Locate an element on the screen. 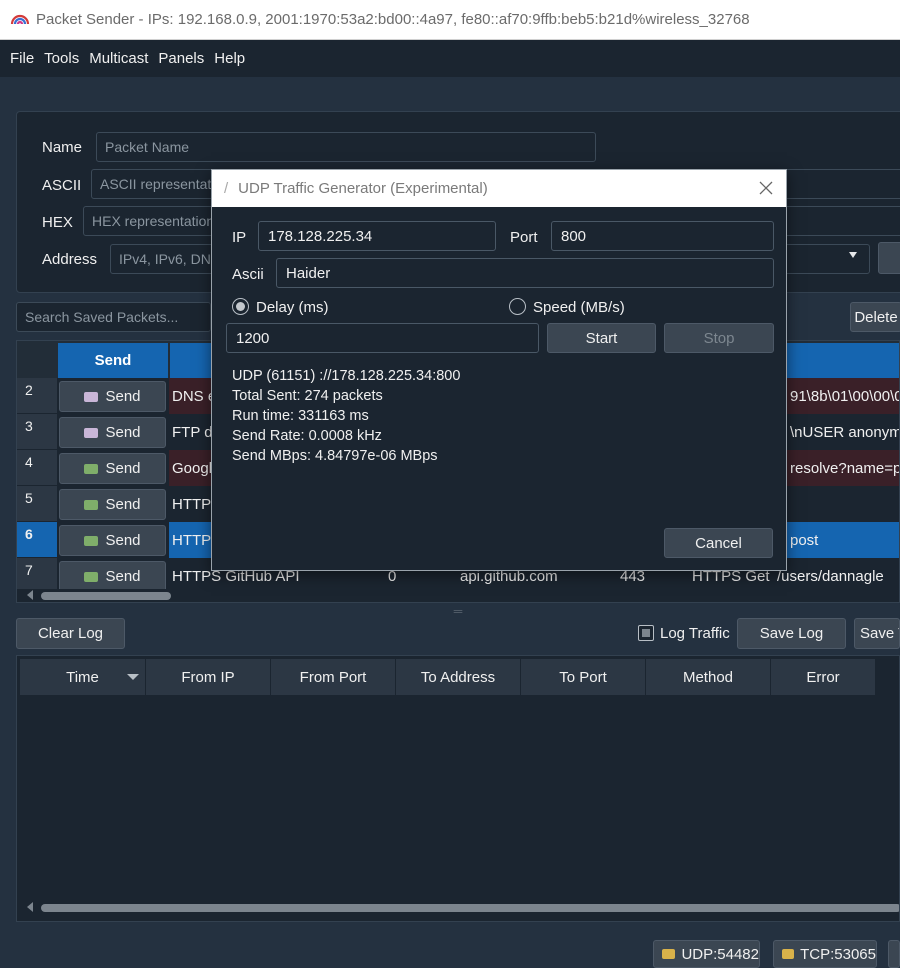 Image resolution: width=900 pixels, height=968 pixels. menu-help: Help is located at coordinates (229, 58).